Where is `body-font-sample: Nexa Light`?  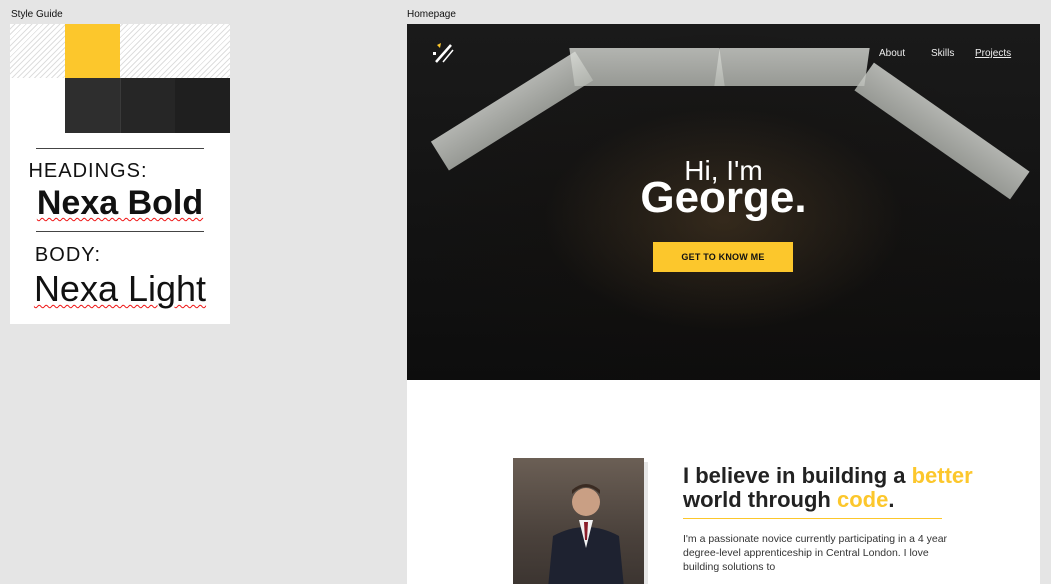 body-font-sample: Nexa Light is located at coordinates (120, 288).